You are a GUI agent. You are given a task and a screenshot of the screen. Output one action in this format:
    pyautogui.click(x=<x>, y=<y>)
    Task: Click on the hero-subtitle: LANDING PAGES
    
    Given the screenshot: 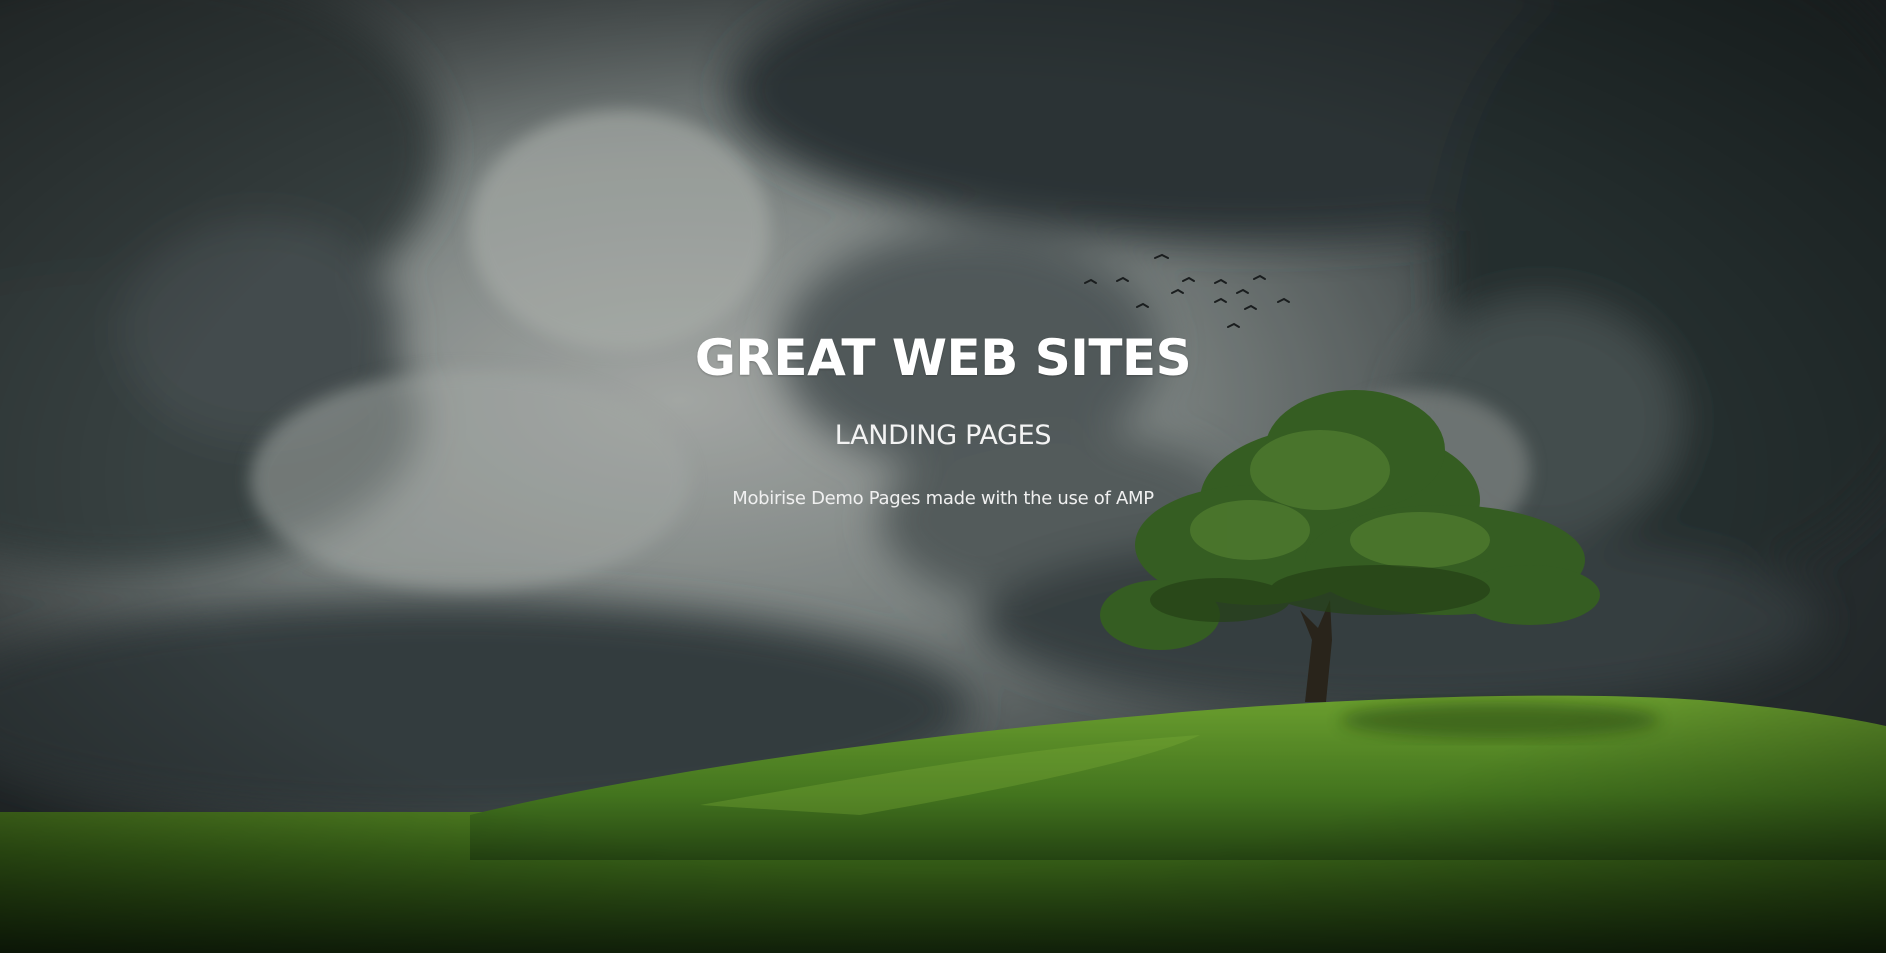 What is the action you would take?
    pyautogui.click(x=943, y=435)
    